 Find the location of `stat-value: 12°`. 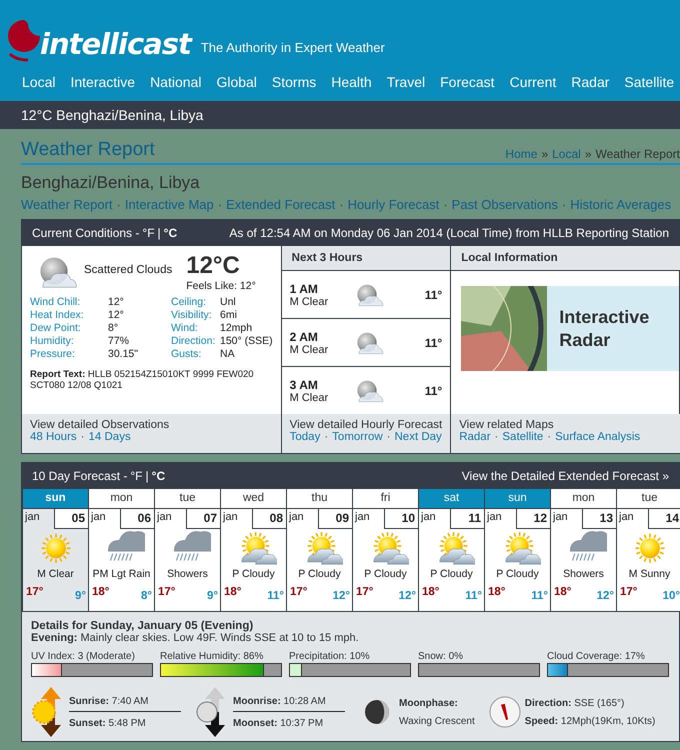

stat-value: 12° is located at coordinates (116, 315).